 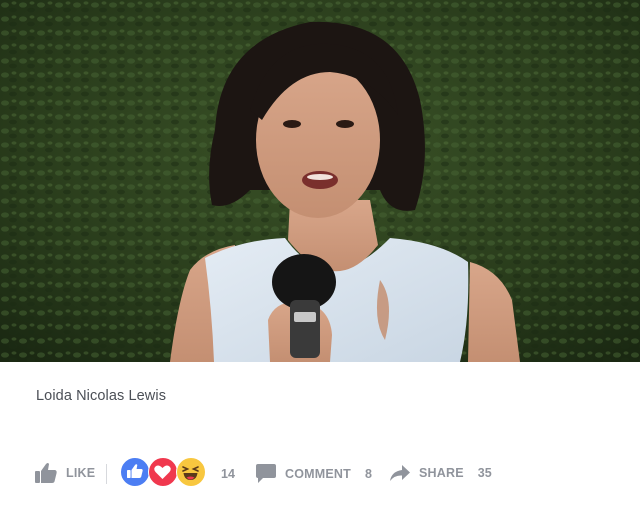 I want to click on thumbs-up-icon, so click(x=46, y=473).